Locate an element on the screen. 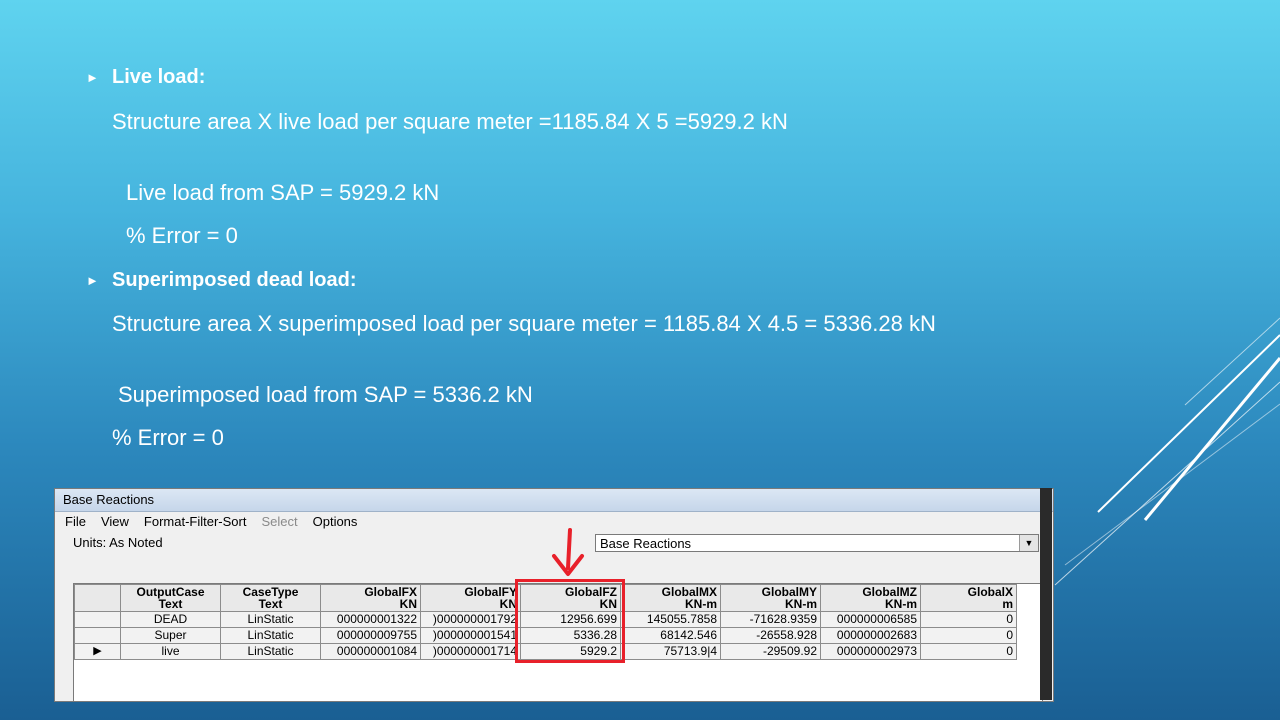  table-cell: 75713.9|4 is located at coordinates (670, 651).